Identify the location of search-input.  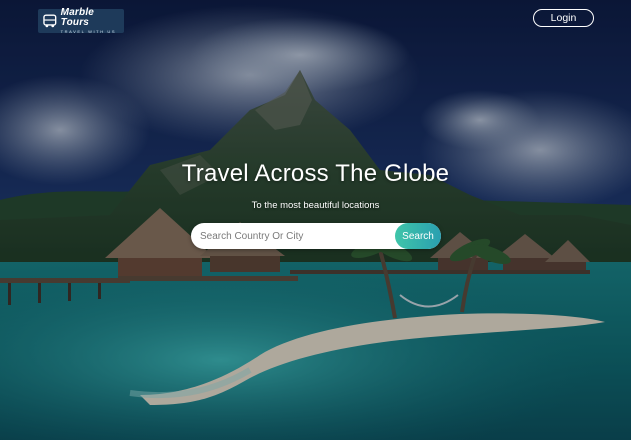
(291, 236).